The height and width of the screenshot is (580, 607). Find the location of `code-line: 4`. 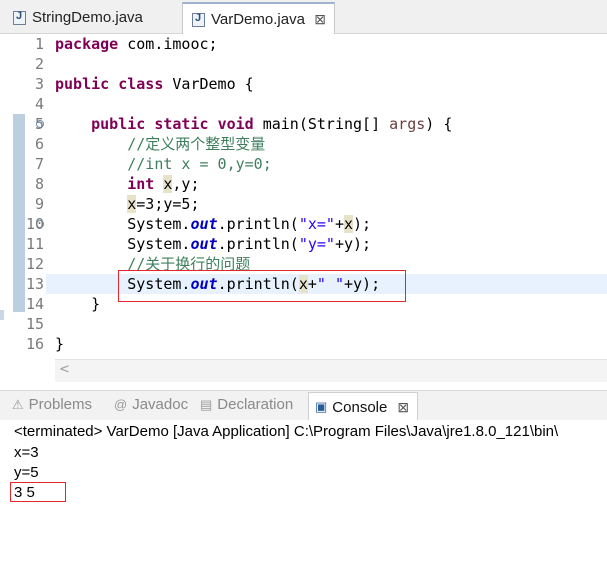

code-line: 4 is located at coordinates (303, 104).